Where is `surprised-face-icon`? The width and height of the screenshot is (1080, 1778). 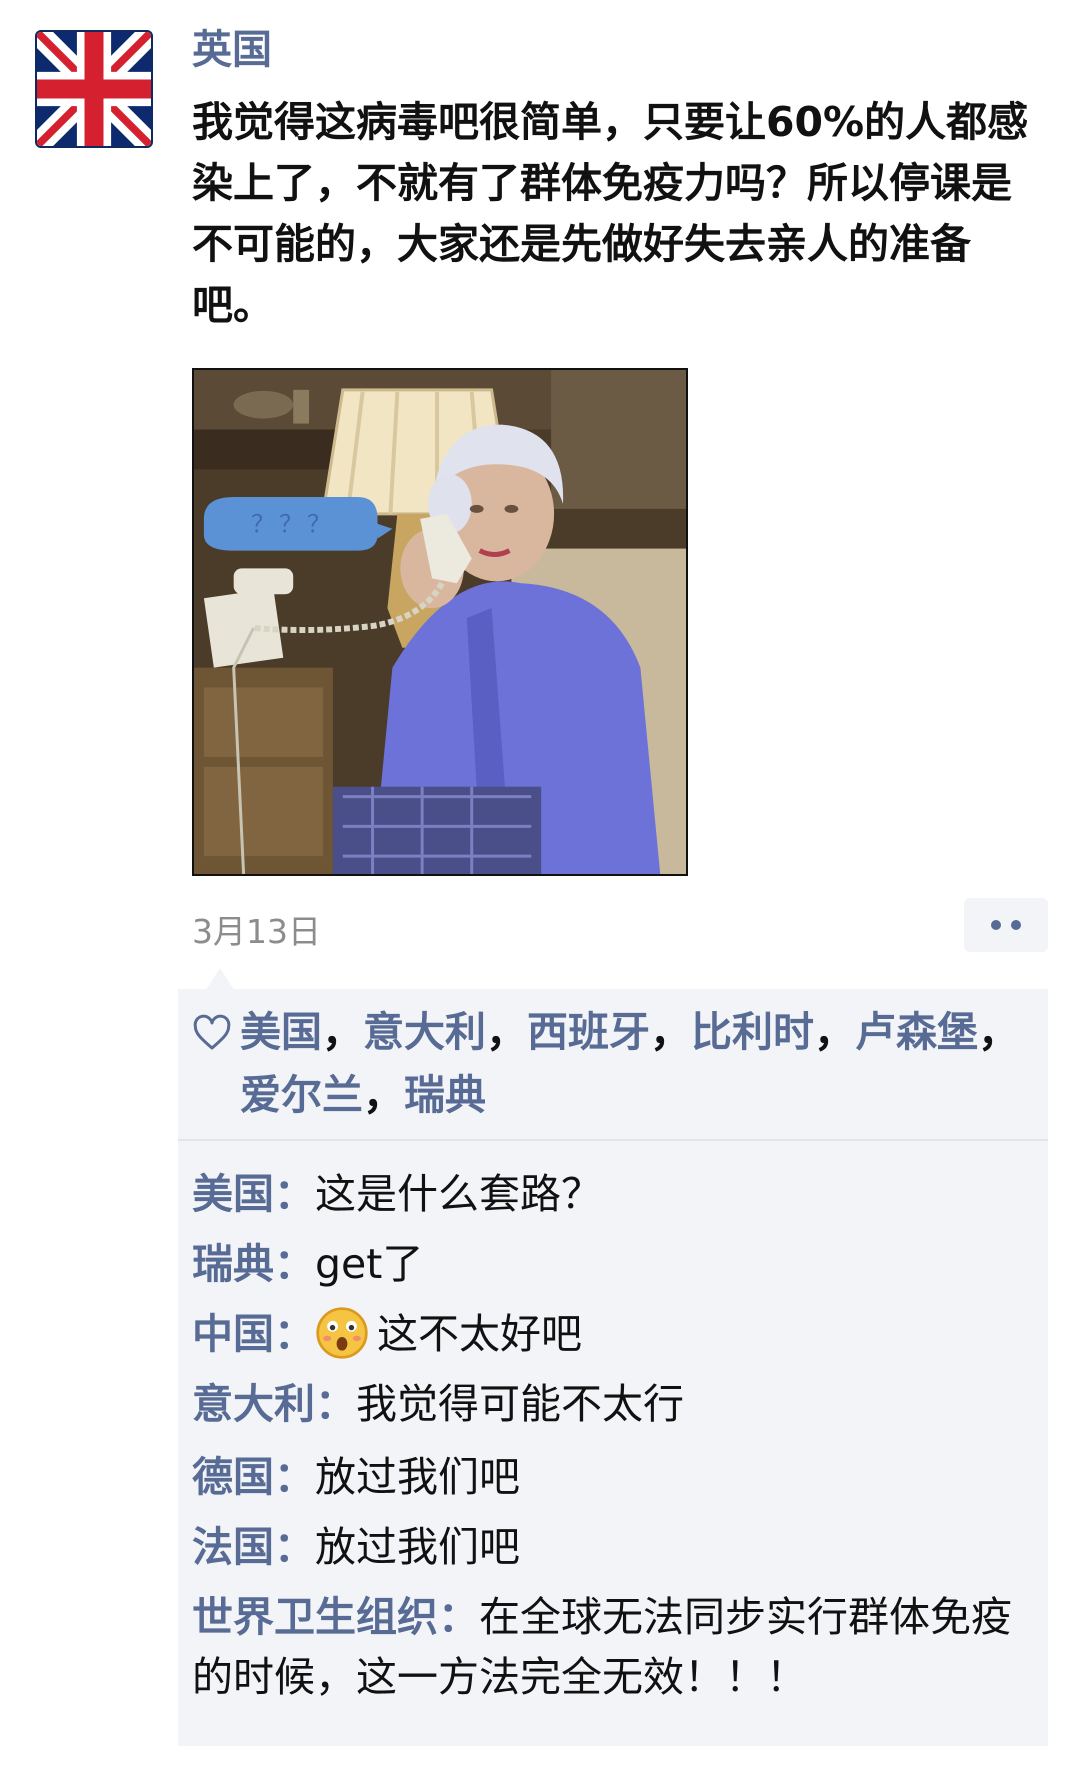 surprised-face-icon is located at coordinates (342, 1333).